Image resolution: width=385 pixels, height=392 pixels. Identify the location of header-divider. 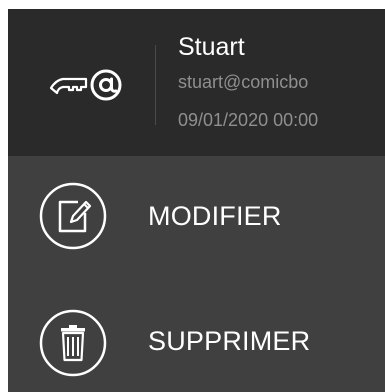
(155, 85).